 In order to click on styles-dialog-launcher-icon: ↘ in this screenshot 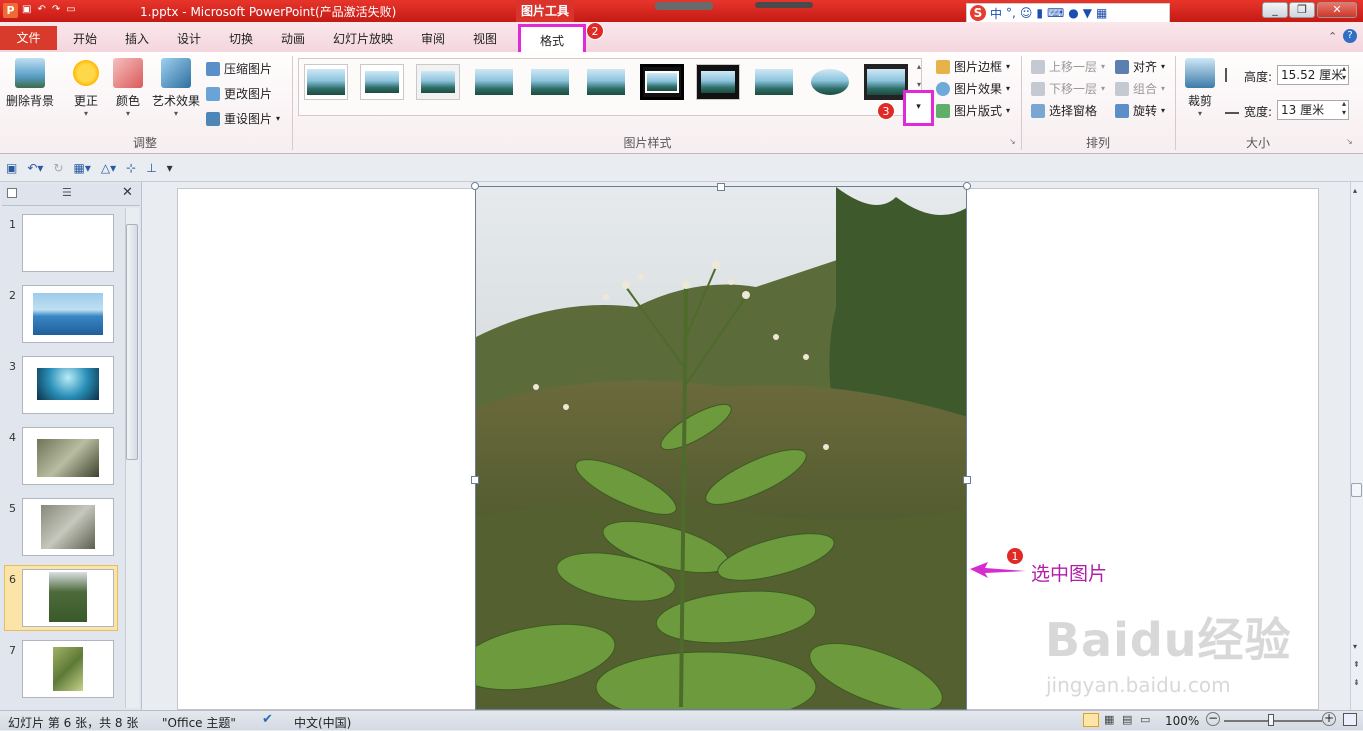, I will do `click(1012, 141)`.